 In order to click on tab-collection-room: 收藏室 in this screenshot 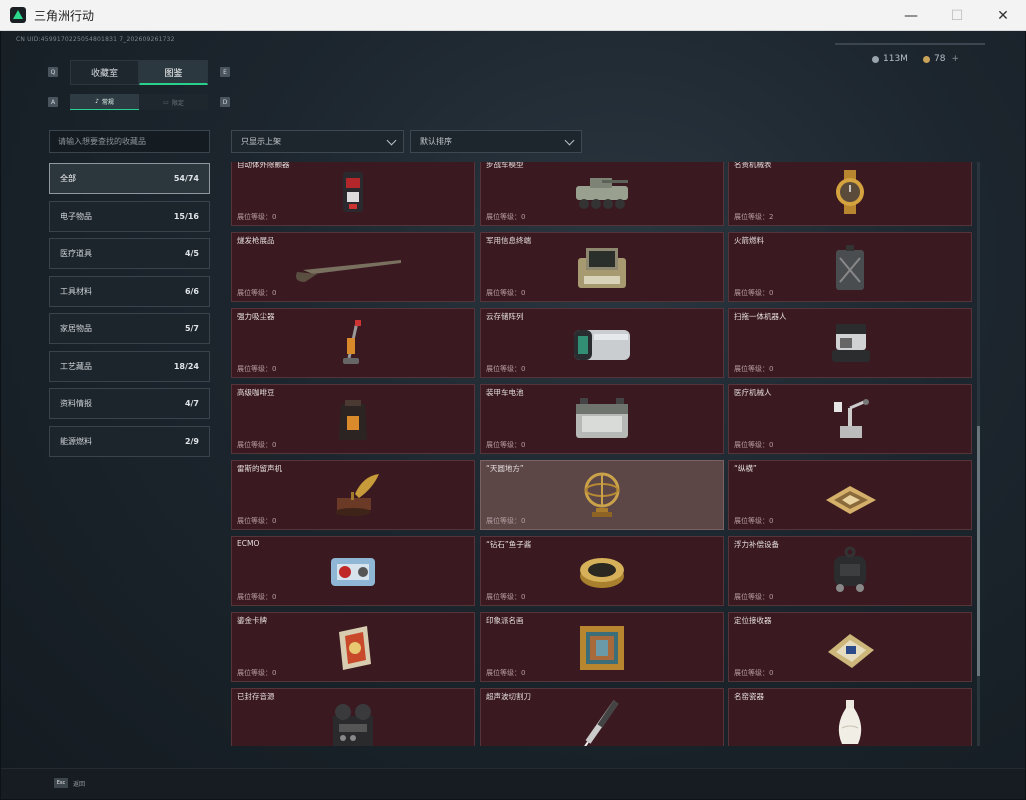, I will do `click(104, 72)`.